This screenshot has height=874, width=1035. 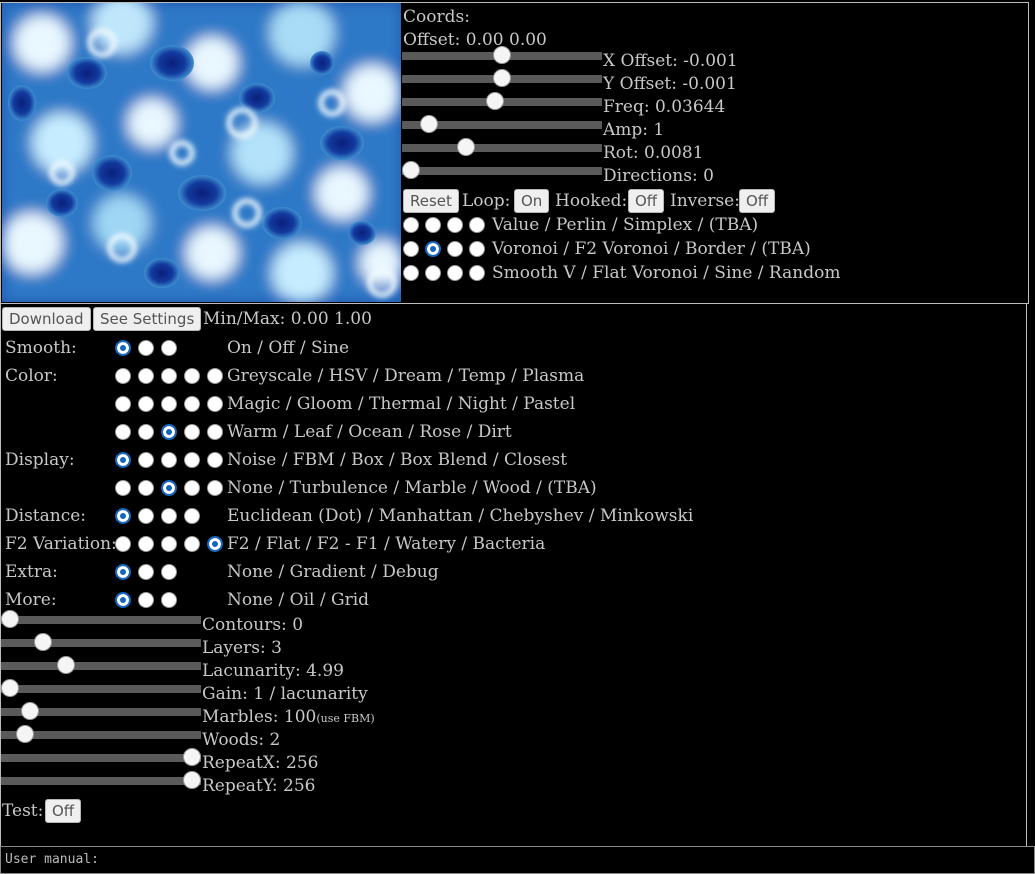 What do you see at coordinates (475, 40) in the screenshot?
I see `offset-readout: Offset: 0.00 0.00` at bounding box center [475, 40].